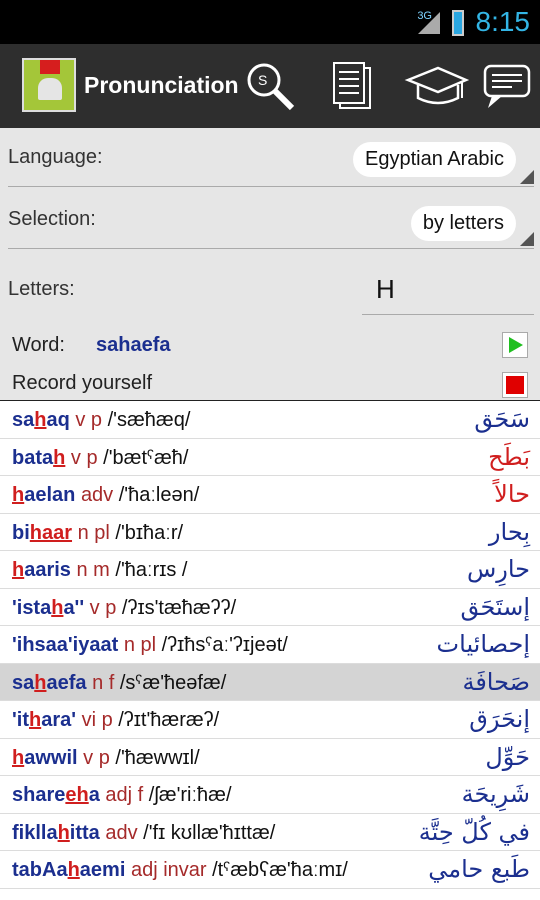 The height and width of the screenshot is (900, 540). Describe the element at coordinates (463, 223) in the screenshot. I see `selection-select: by letters` at that location.